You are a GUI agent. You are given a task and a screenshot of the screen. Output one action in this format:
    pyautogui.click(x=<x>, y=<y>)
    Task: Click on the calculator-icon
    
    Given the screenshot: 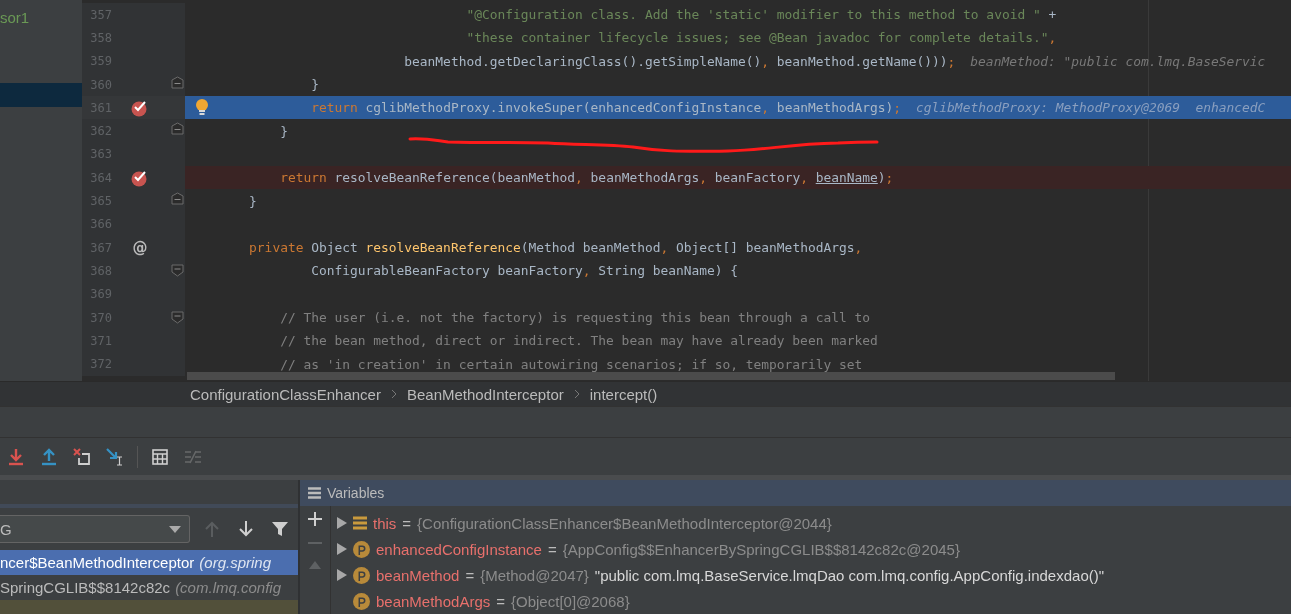 What is the action you would take?
    pyautogui.click(x=160, y=456)
    